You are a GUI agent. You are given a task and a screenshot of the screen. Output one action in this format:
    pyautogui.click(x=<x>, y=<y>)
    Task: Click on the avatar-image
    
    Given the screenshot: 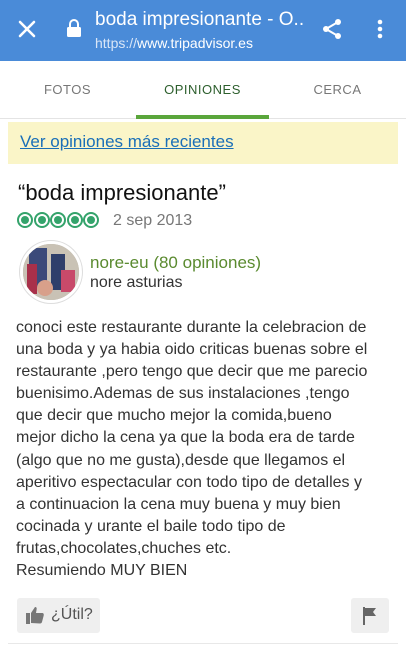 What is the action you would take?
    pyautogui.click(x=51, y=272)
    